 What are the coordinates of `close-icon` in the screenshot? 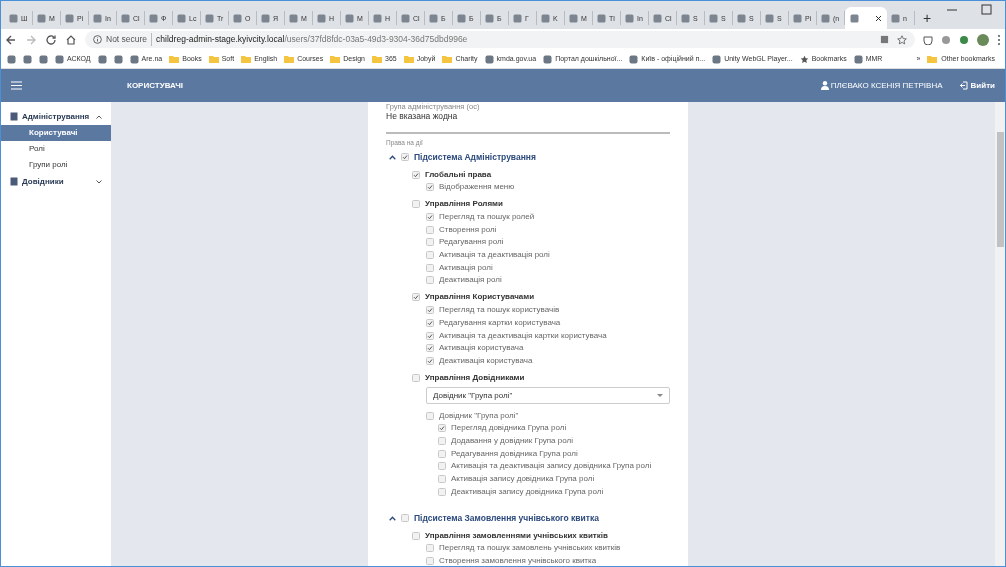 It's located at (878, 18).